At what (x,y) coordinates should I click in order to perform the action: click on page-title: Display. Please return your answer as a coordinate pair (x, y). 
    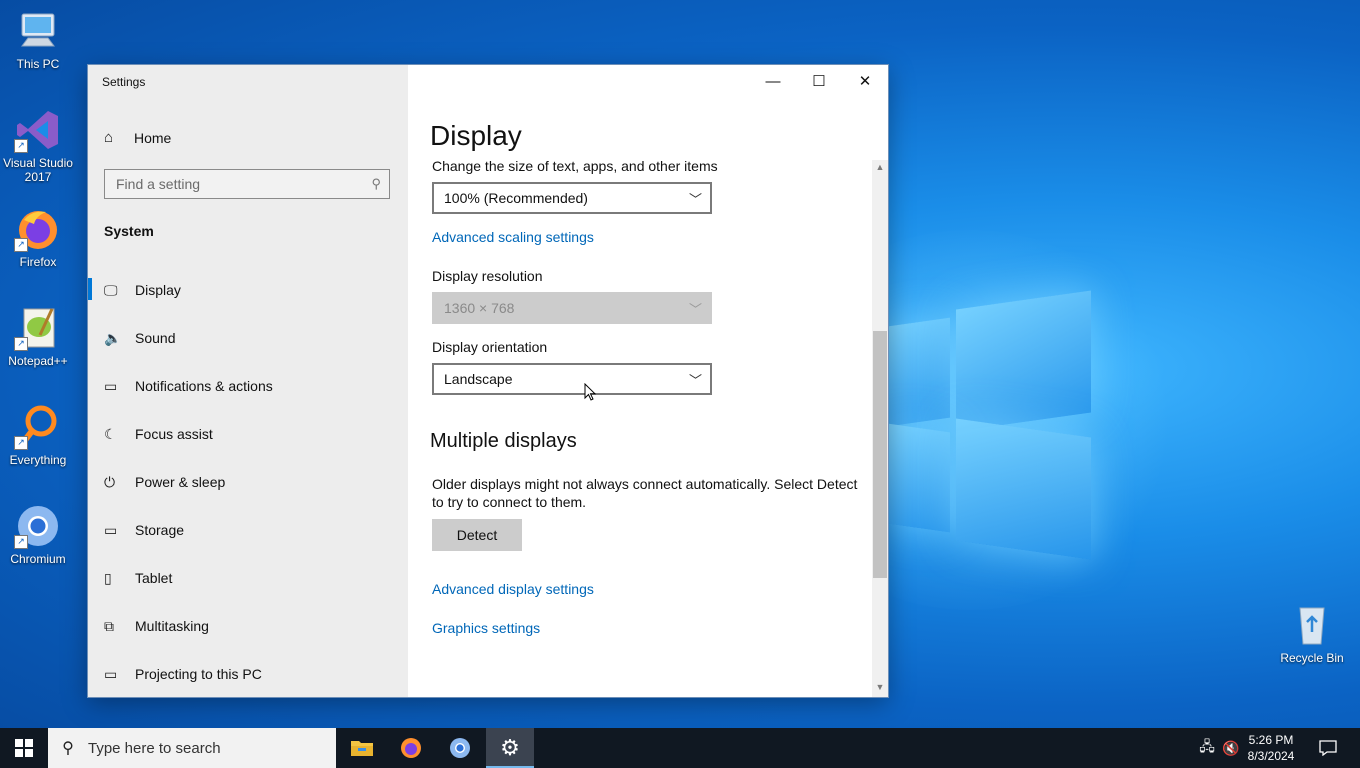
    Looking at the image, I should click on (476, 135).